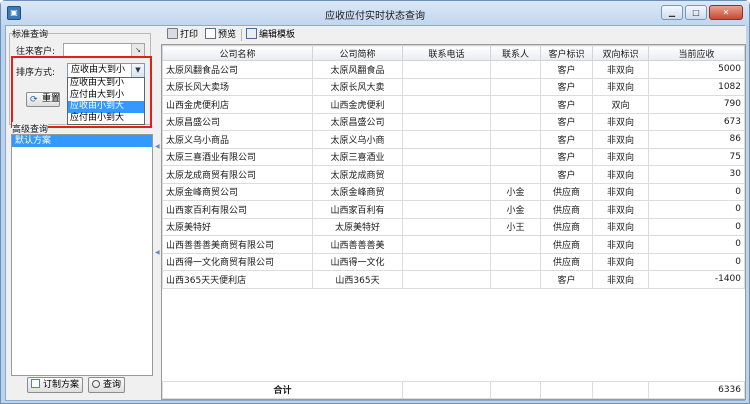 Image resolution: width=750 pixels, height=404 pixels. What do you see at coordinates (357, 191) in the screenshot?
I see `table-cell: 太原金峰商贸` at bounding box center [357, 191].